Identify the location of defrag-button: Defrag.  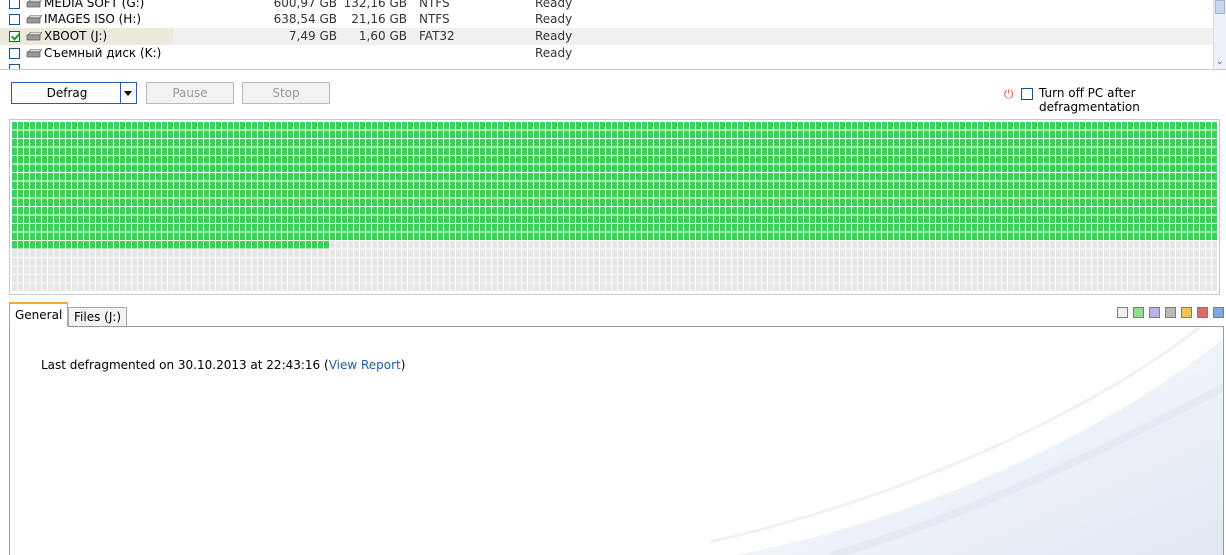
(74, 93).